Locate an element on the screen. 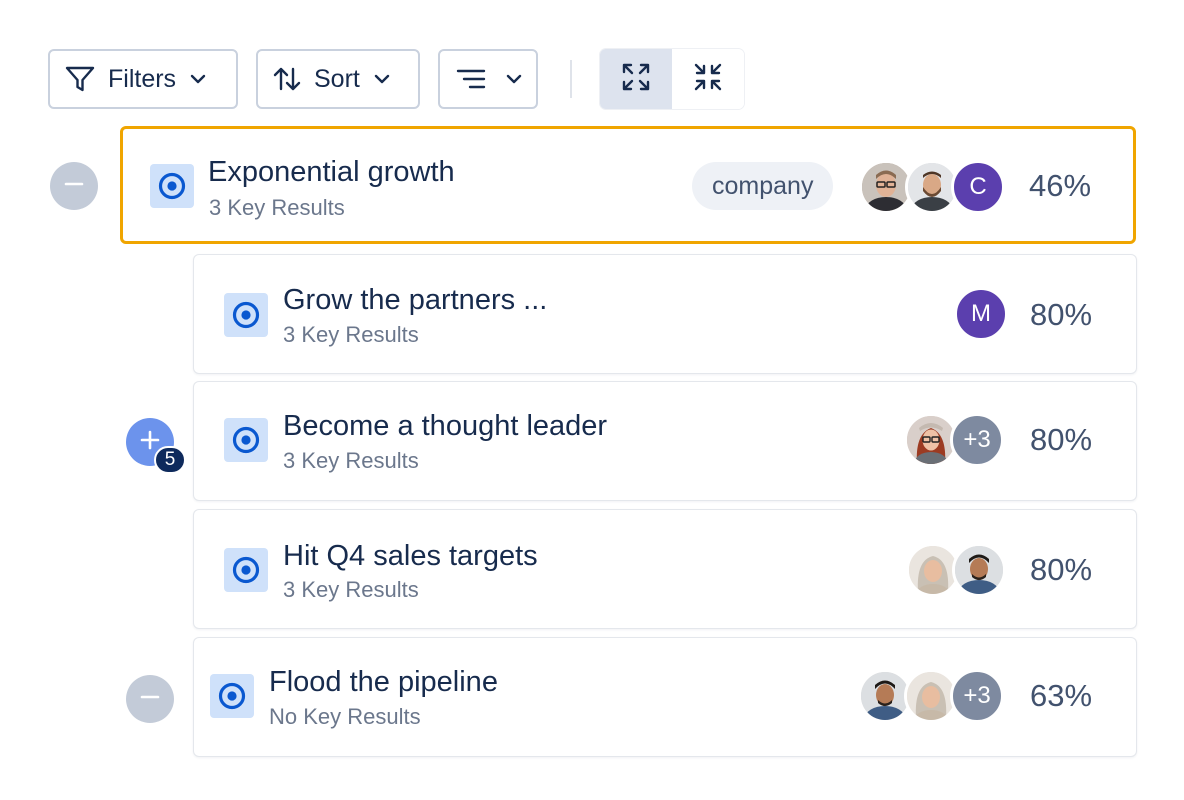 The height and width of the screenshot is (800, 1184). sort-button: Sort is located at coordinates (338, 79).